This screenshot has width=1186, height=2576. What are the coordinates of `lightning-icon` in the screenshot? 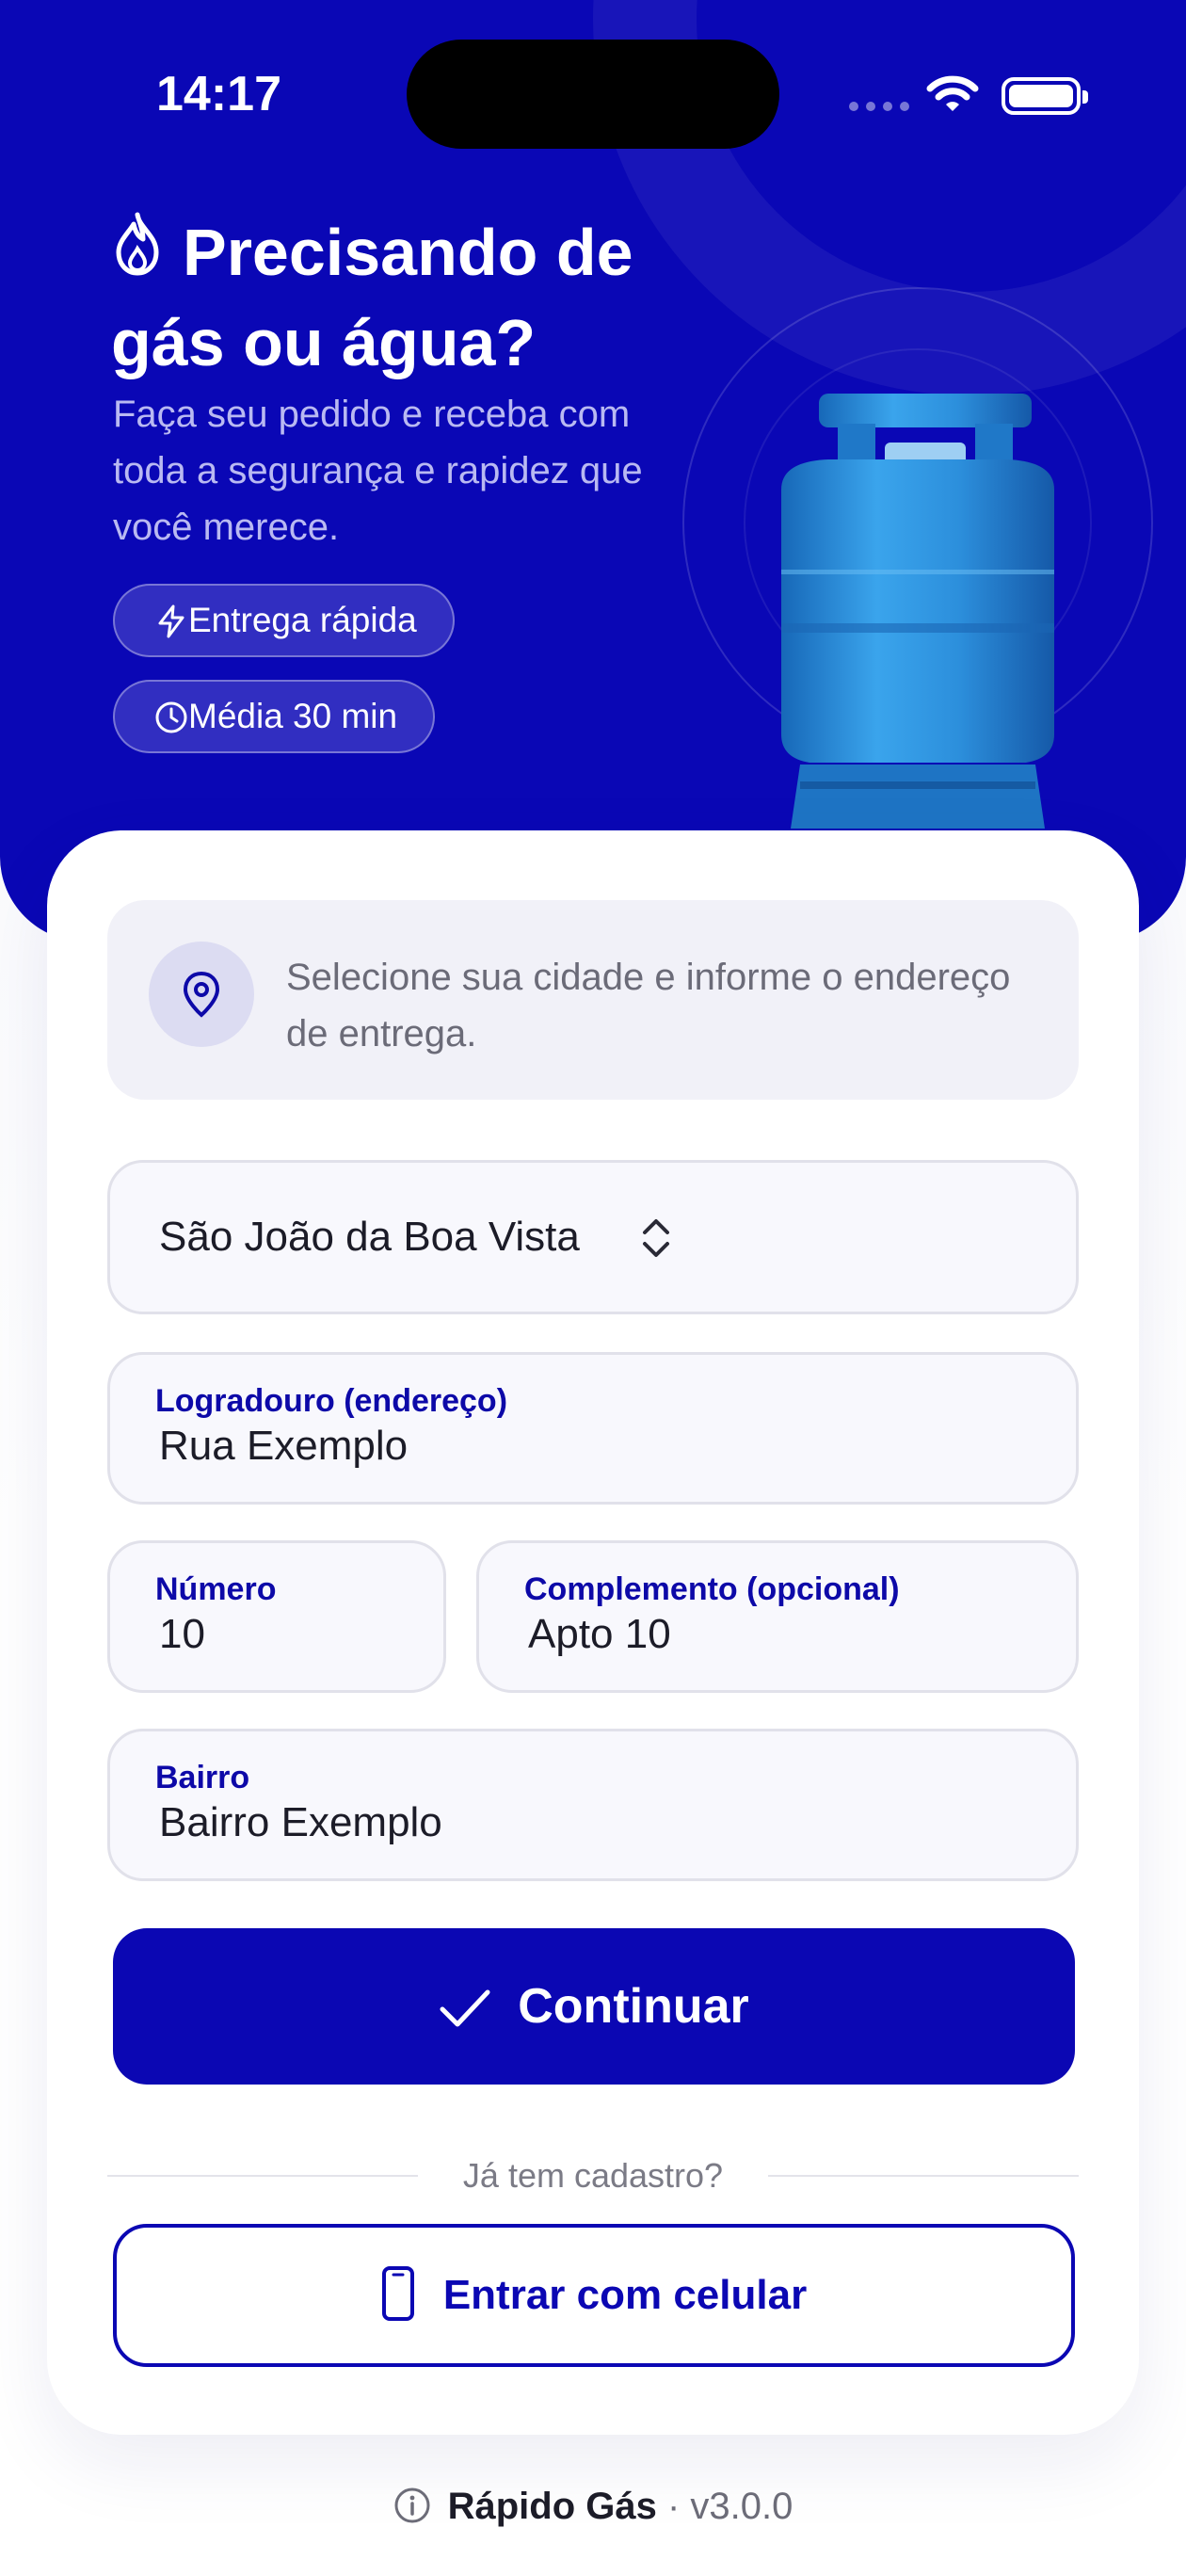 It's located at (171, 621).